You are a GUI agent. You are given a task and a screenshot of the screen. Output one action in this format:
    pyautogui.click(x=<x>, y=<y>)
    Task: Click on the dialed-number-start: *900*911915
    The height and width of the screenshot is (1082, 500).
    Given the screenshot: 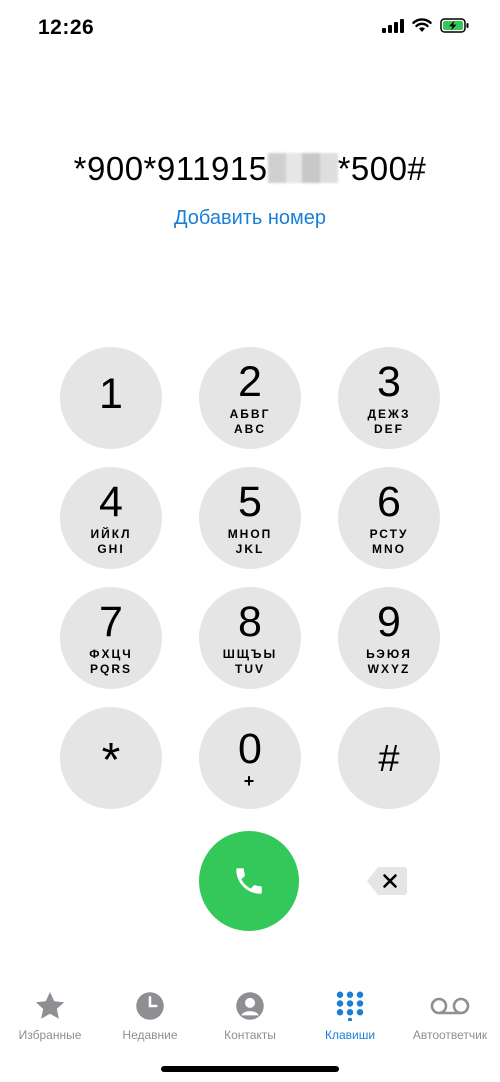 What is the action you would take?
    pyautogui.click(x=170, y=168)
    